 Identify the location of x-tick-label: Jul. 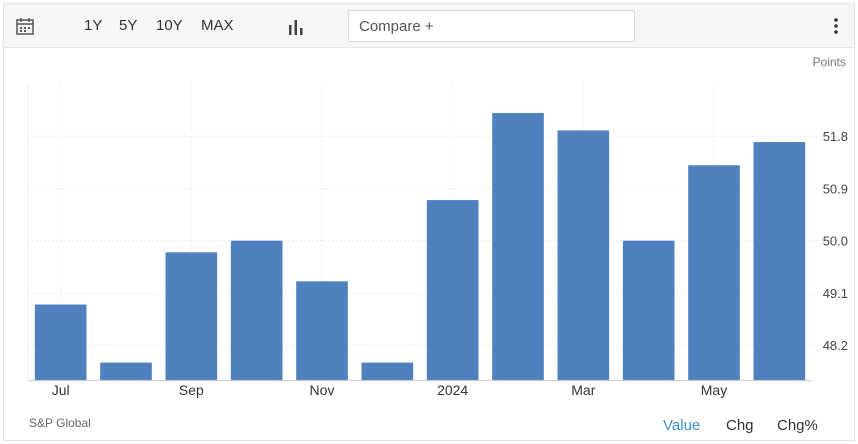
(61, 390).